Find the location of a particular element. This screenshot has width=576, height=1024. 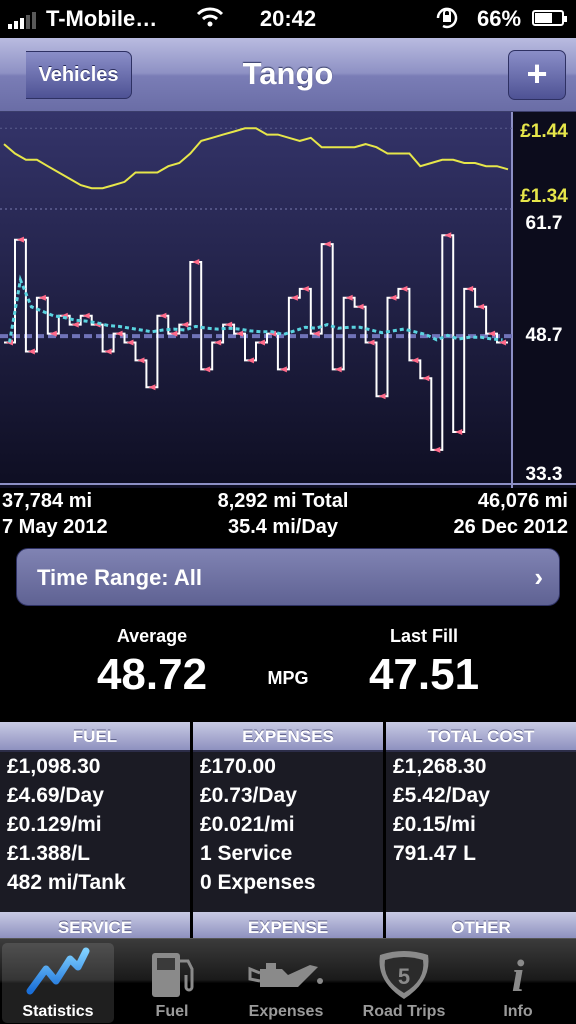

tab-expenses: Expenses is located at coordinates (286, 983).